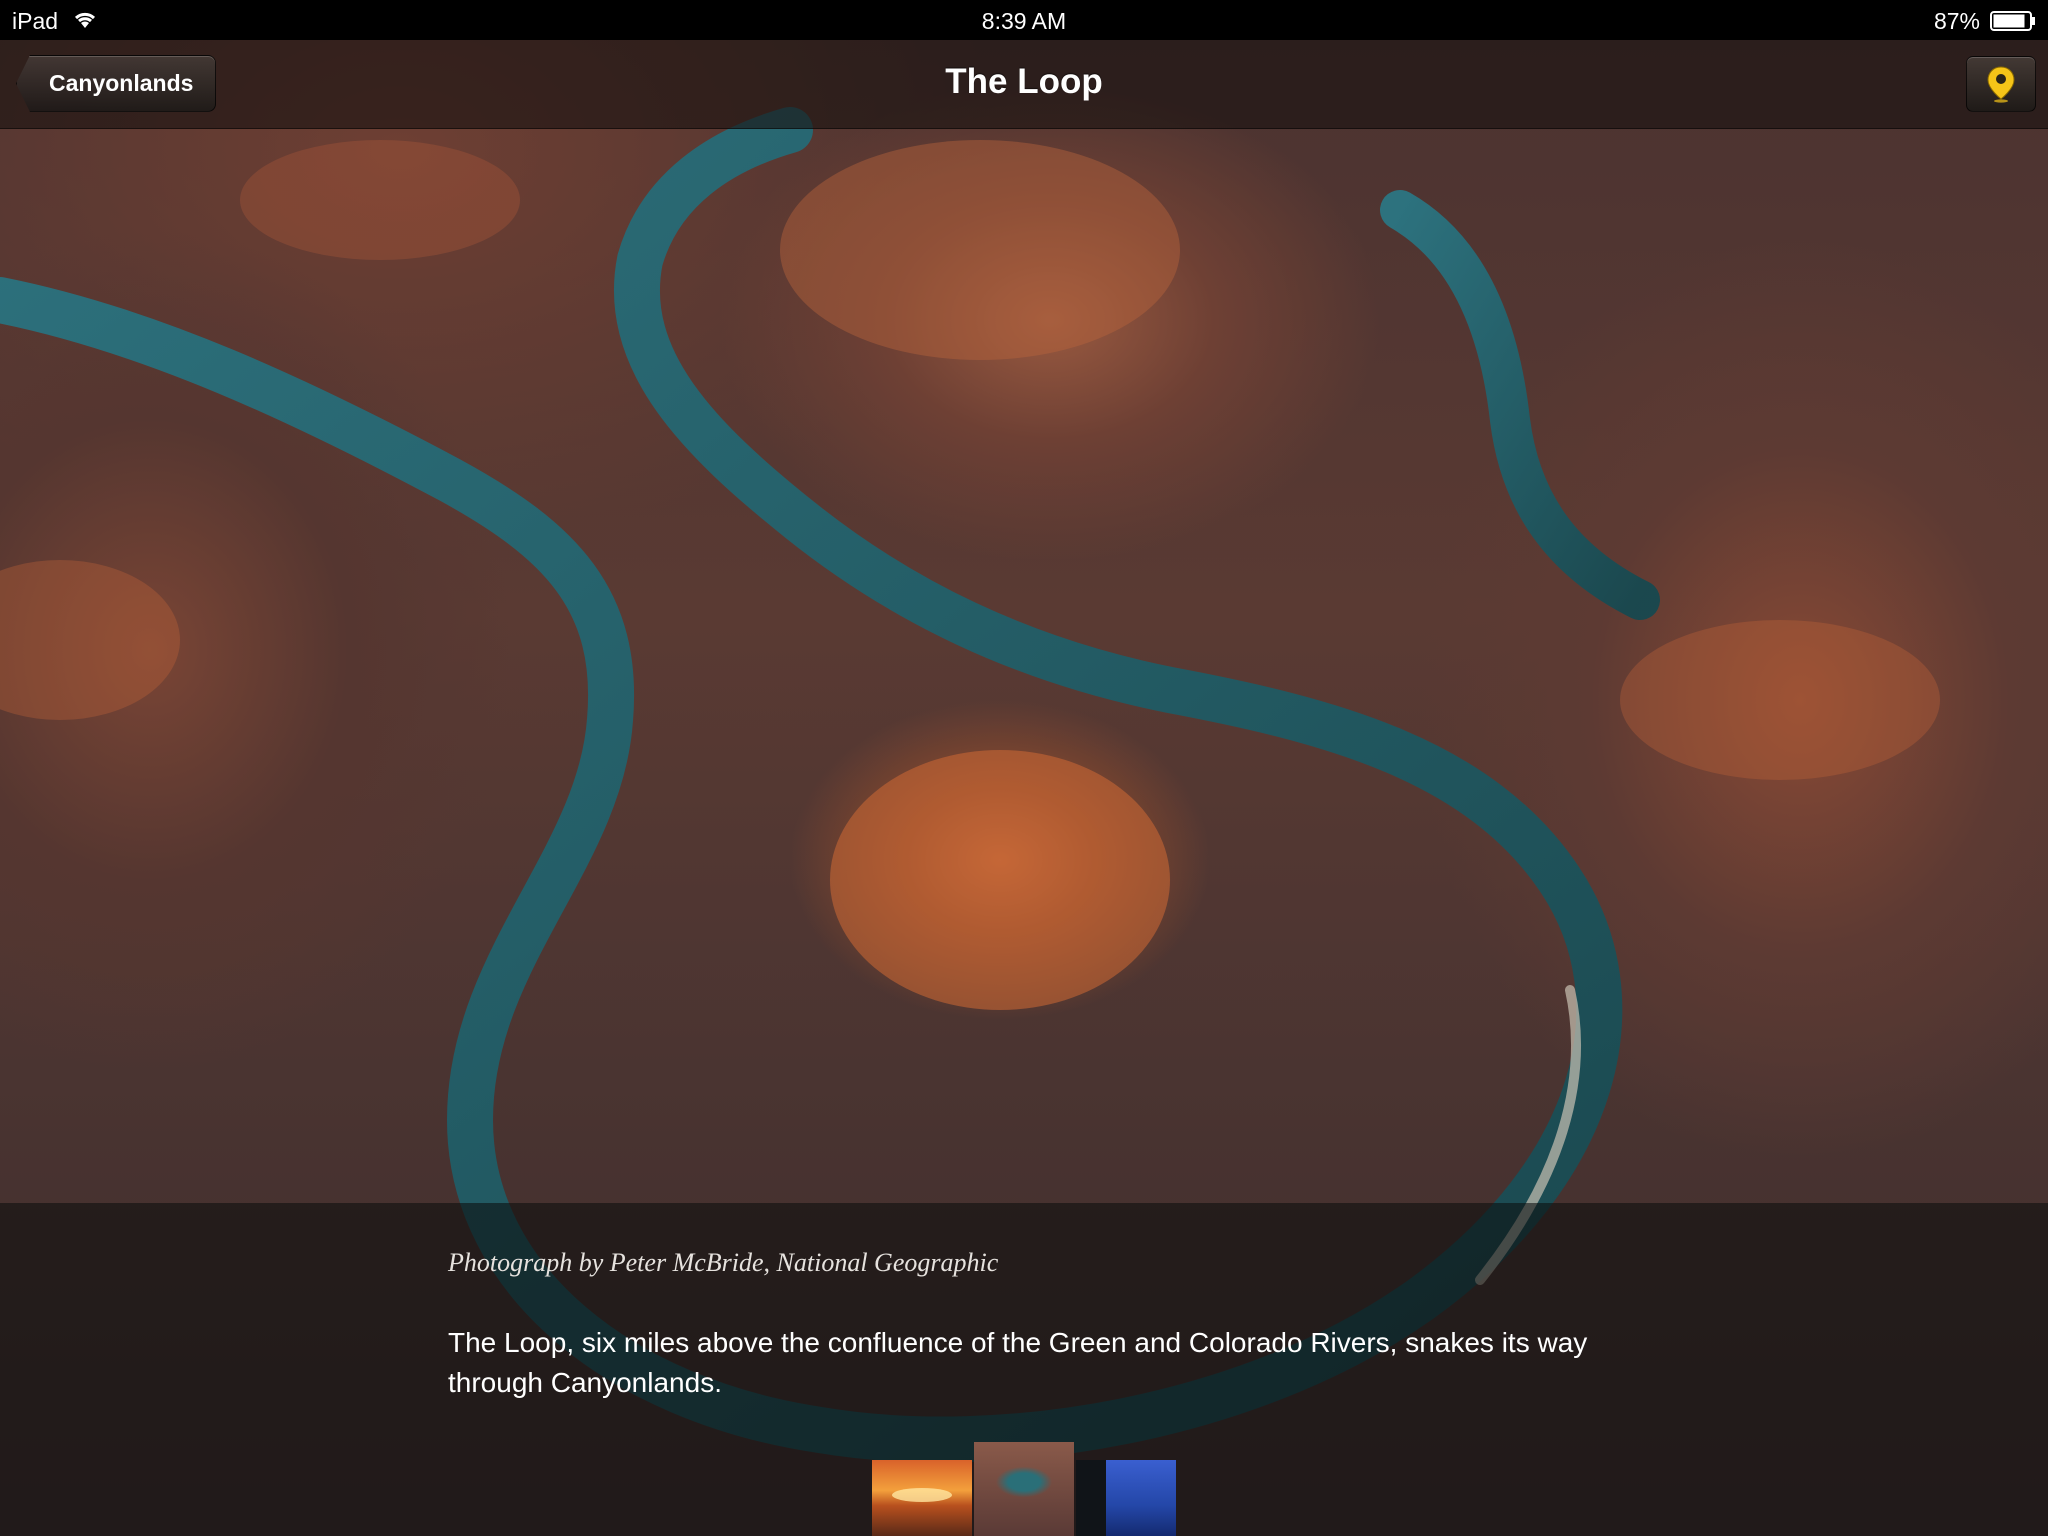 The height and width of the screenshot is (1536, 2048). I want to click on canyon-sunrise-thumbnail, so click(922, 1498).